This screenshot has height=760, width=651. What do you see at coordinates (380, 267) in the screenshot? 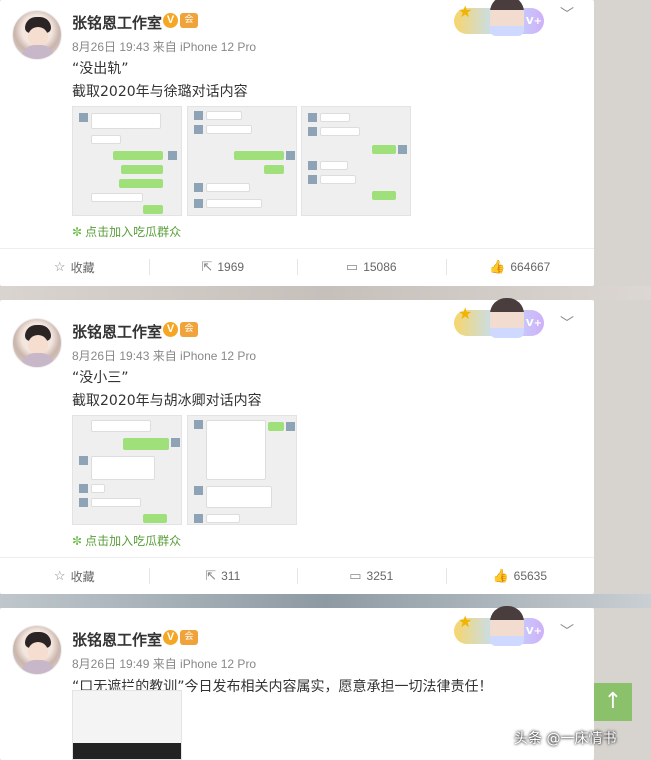
I see `comment-count: 15086` at bounding box center [380, 267].